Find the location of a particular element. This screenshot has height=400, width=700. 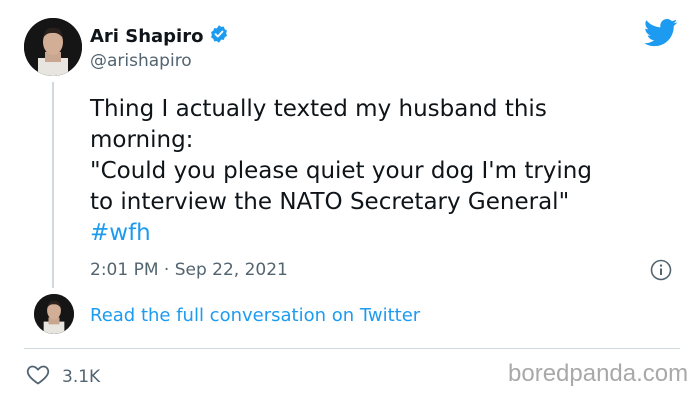

like-count: 3.1K is located at coordinates (81, 376).